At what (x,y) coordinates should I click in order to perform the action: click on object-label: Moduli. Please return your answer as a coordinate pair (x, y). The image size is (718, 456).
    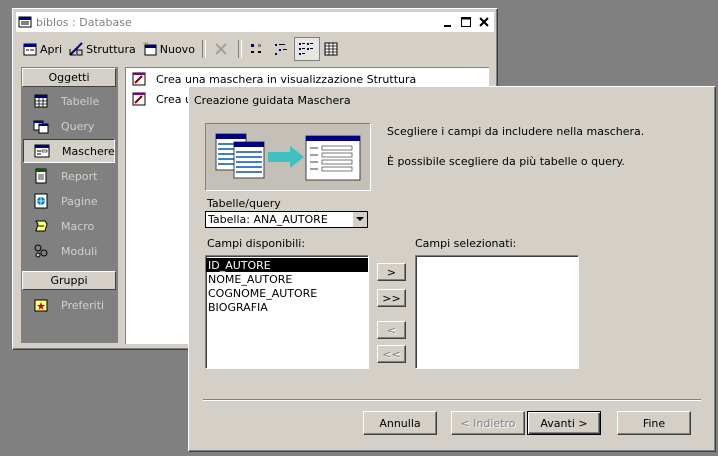
    Looking at the image, I should click on (79, 251).